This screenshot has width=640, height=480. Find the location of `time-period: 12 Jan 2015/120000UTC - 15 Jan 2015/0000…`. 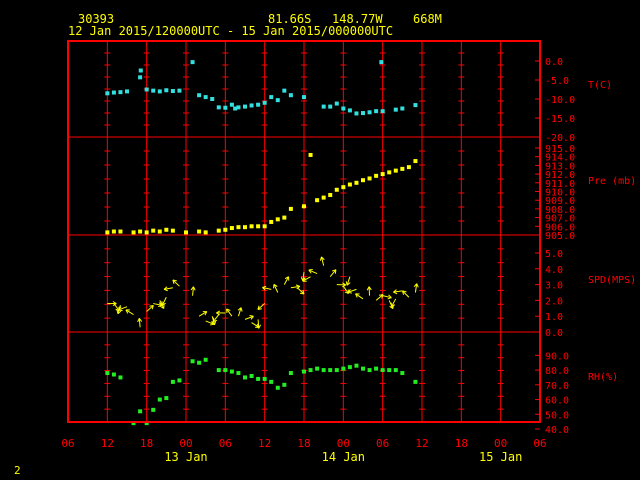

time-period: 12 Jan 2015/120000UTC - 15 Jan 2015/0000… is located at coordinates (230, 31).